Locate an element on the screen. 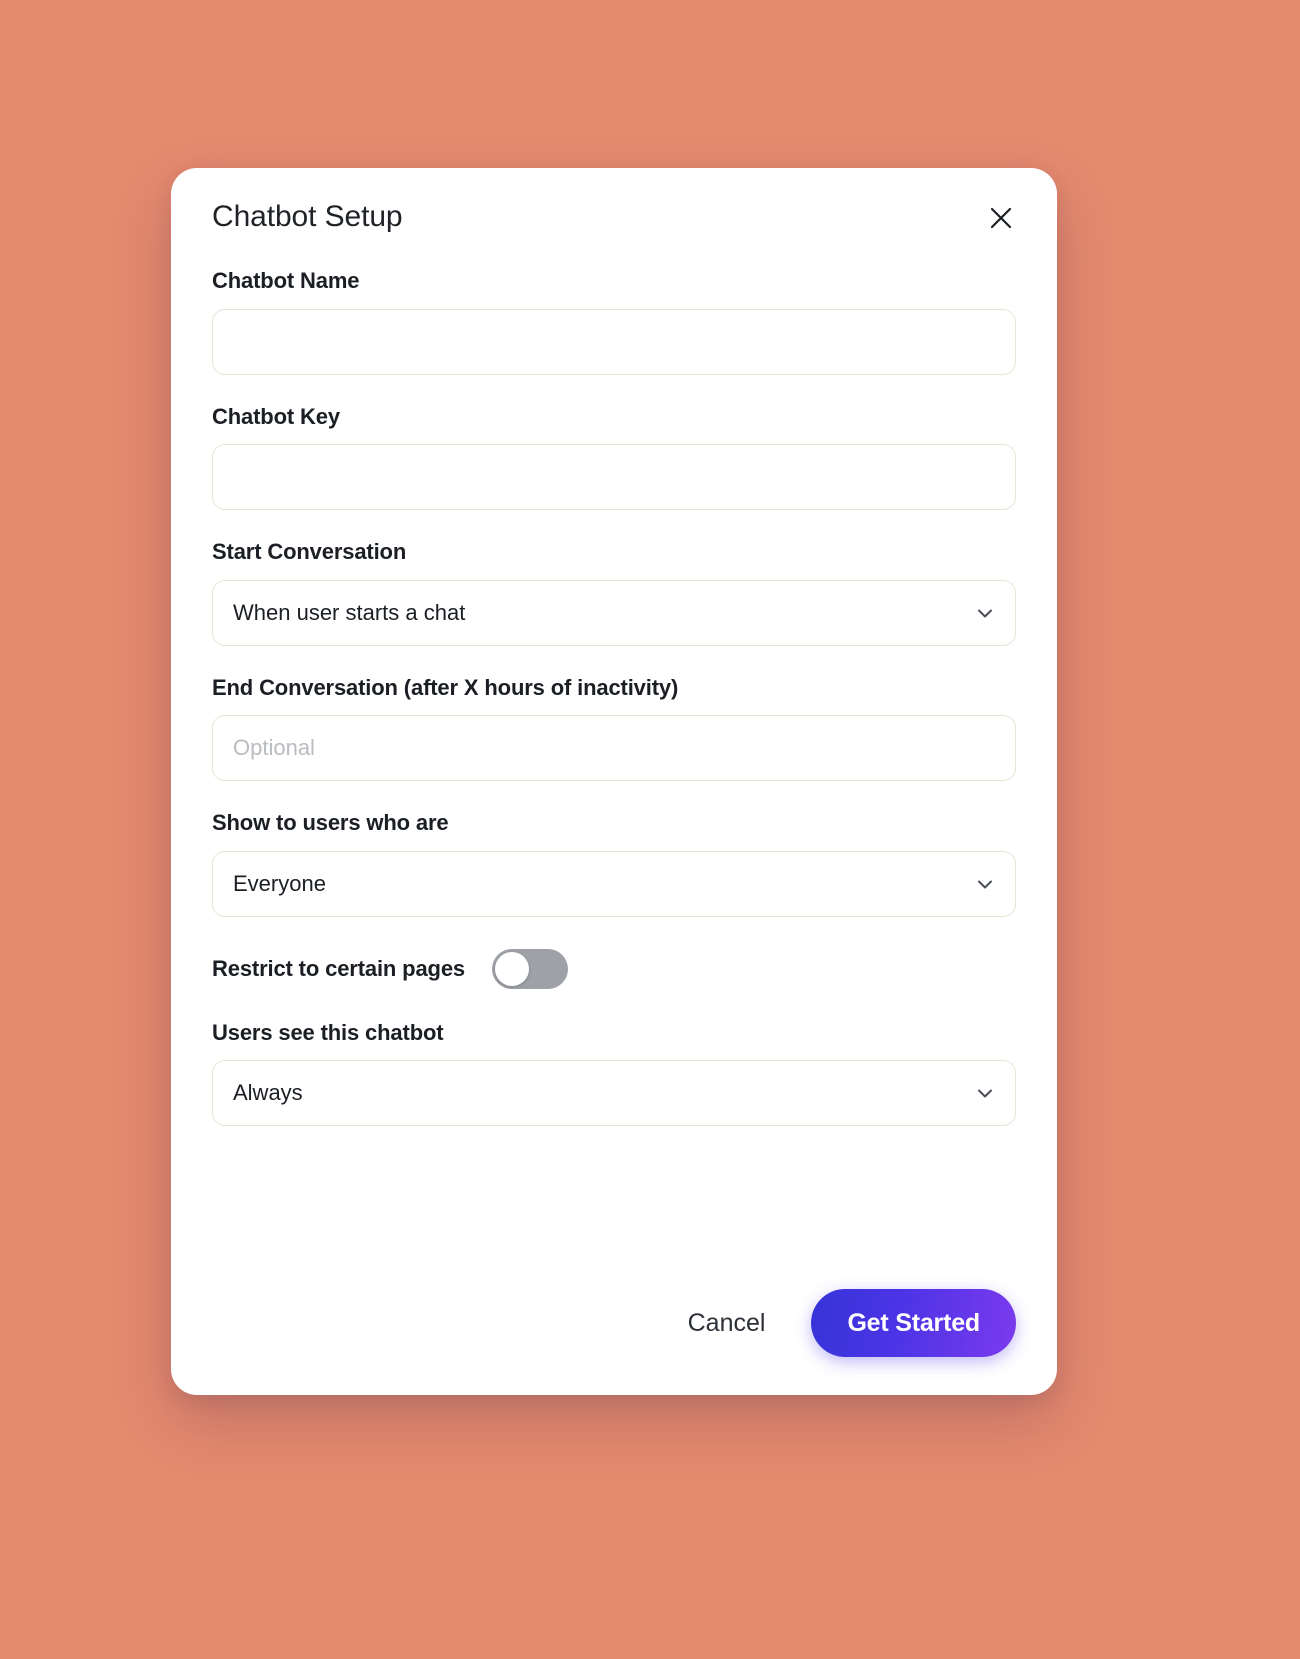 The height and width of the screenshot is (1659, 1300). field-chatbot-key: Chatbot Key is located at coordinates (614, 456).